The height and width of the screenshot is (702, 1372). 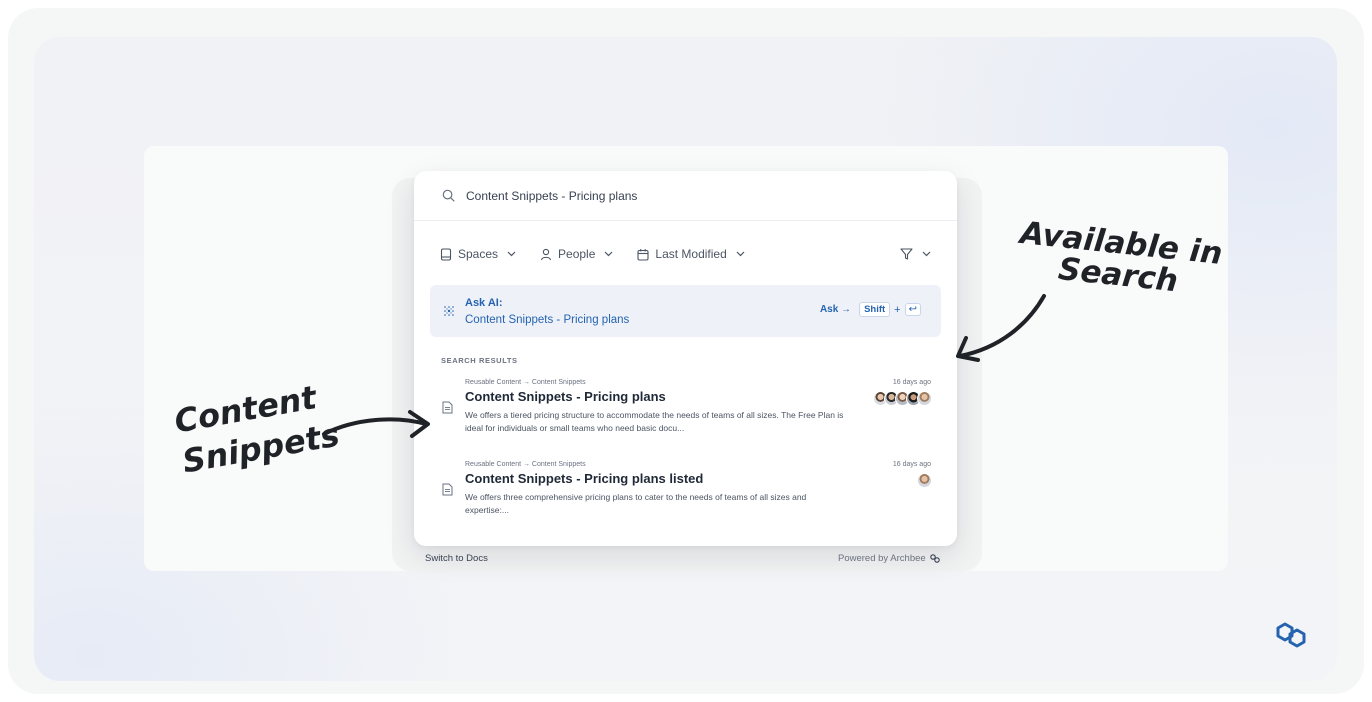 I want to click on switch-to-docs-link: Switch to Docs, so click(x=456, y=558).